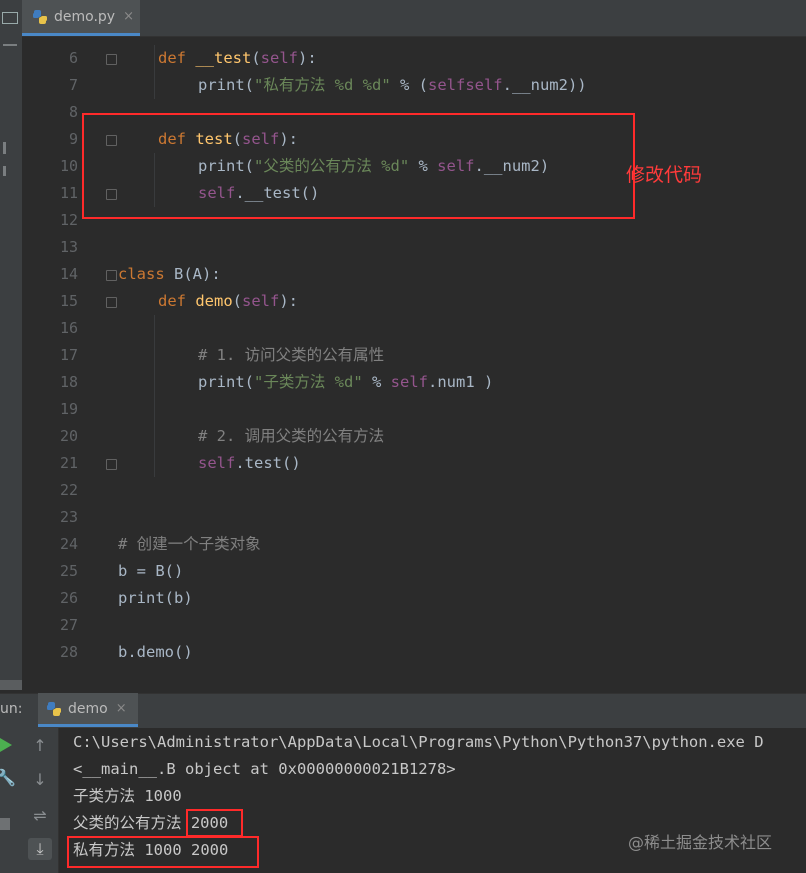 The width and height of the screenshot is (806, 873). Describe the element at coordinates (68, 247) in the screenshot. I see `line-number: 13` at that location.